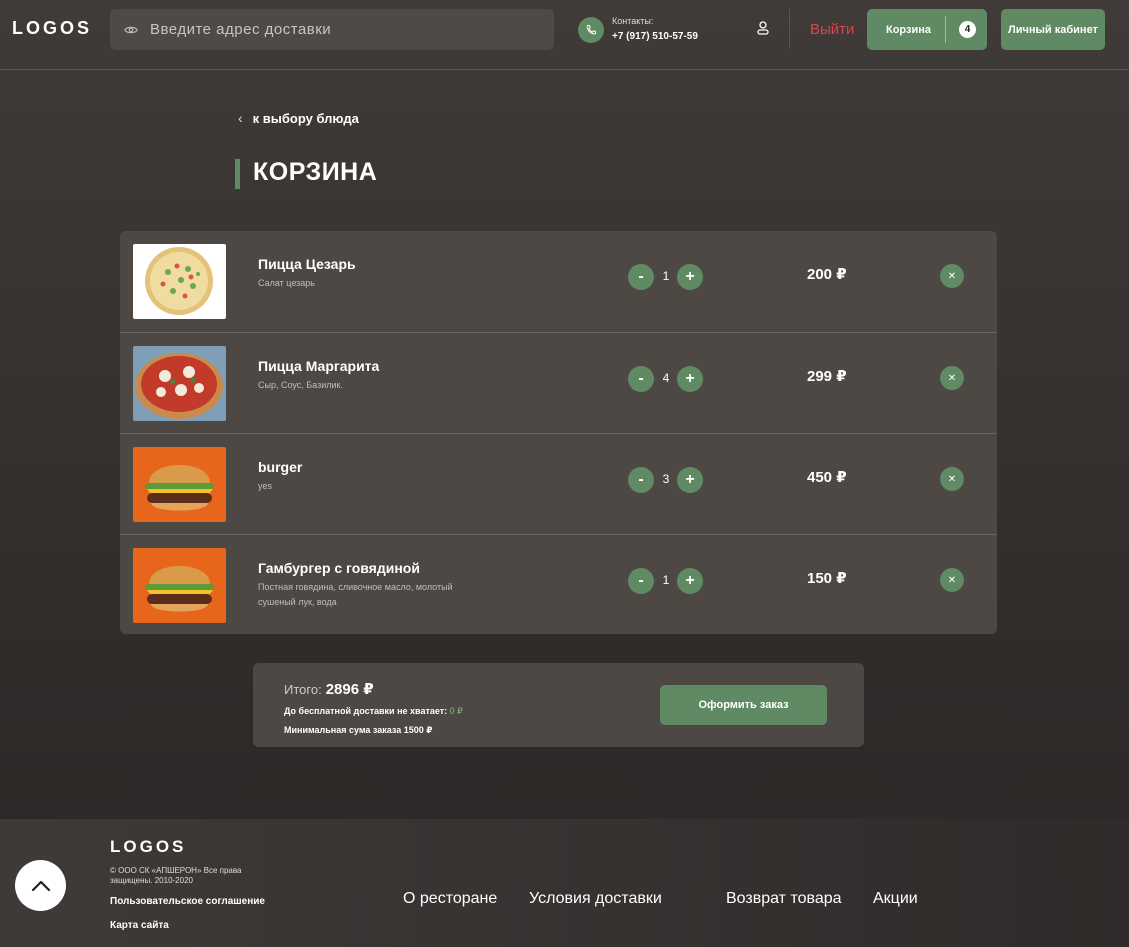  I want to click on free-delivery-note: До бесплатной доставки не хватает: 0 ₽, so click(373, 711).